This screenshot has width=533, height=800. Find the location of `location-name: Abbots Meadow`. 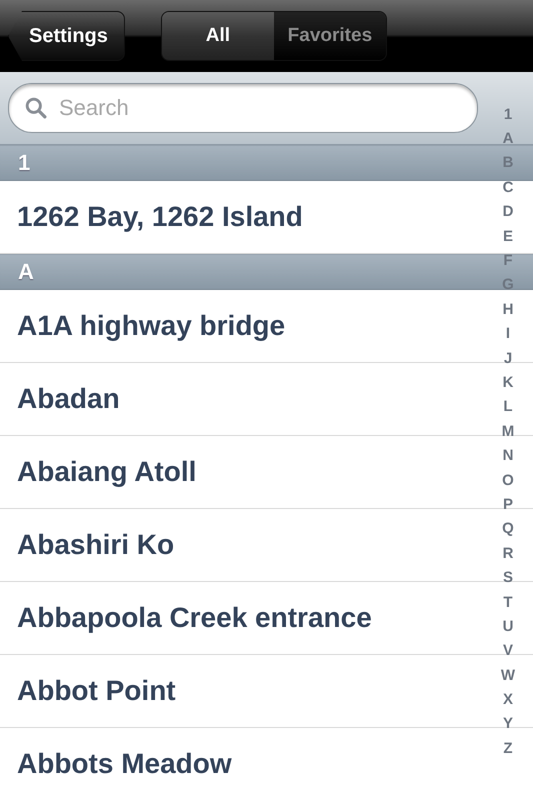

location-name: Abbots Meadow is located at coordinates (124, 764).